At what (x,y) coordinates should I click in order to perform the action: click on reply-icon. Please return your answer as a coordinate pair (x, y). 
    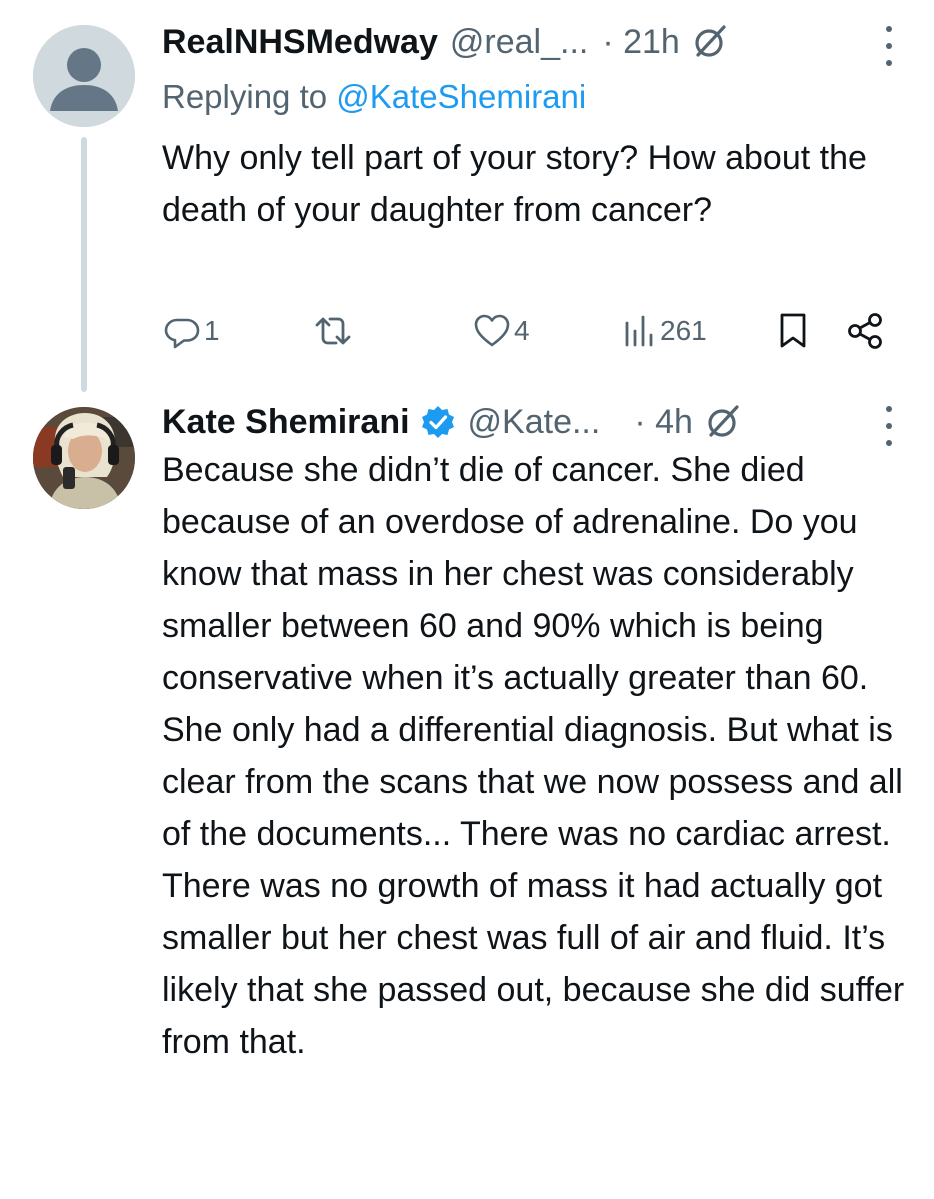
    Looking at the image, I should click on (182, 331).